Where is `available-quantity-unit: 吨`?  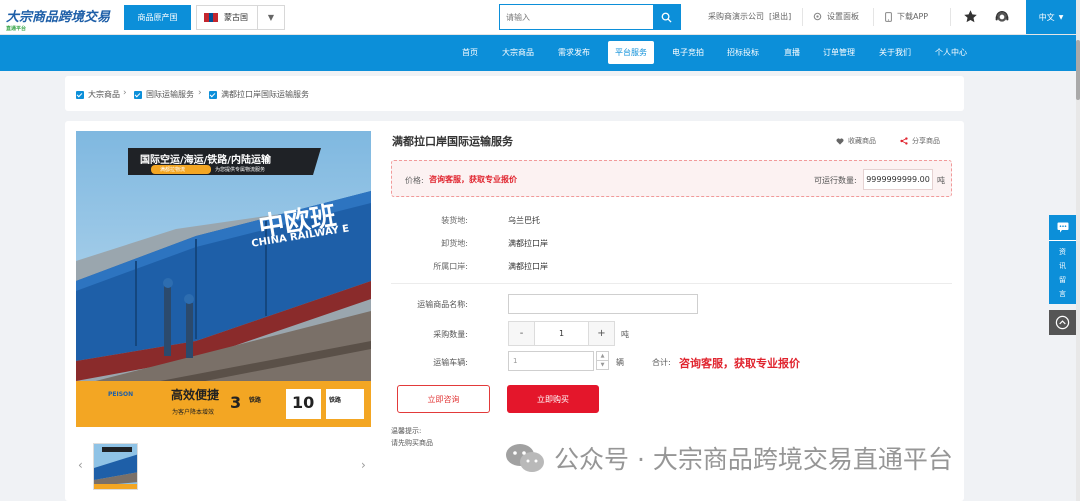
available-quantity-unit: 吨 is located at coordinates (941, 180).